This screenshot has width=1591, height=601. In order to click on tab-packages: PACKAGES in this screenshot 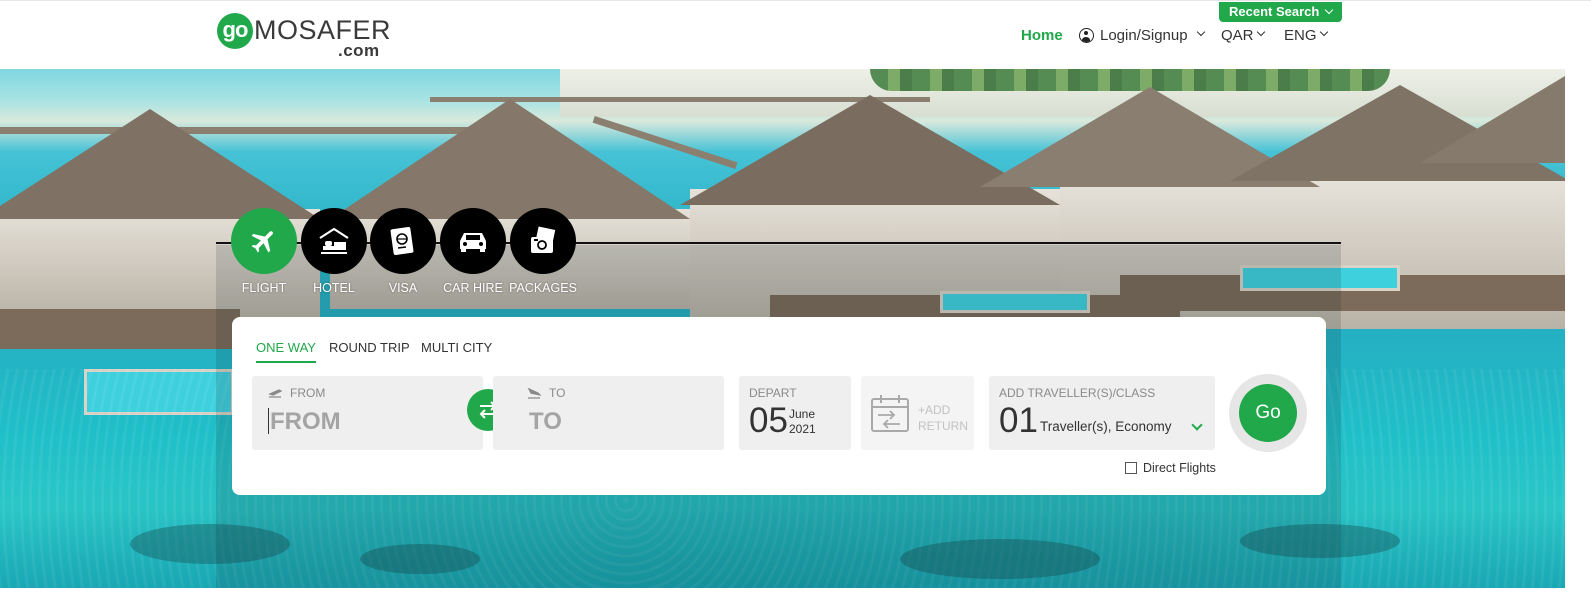, I will do `click(543, 251)`.